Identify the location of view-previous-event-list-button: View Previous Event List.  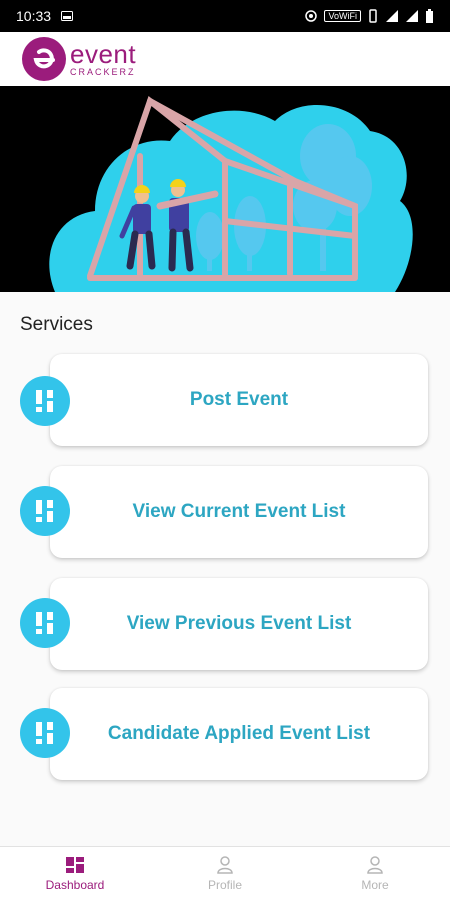
(239, 624).